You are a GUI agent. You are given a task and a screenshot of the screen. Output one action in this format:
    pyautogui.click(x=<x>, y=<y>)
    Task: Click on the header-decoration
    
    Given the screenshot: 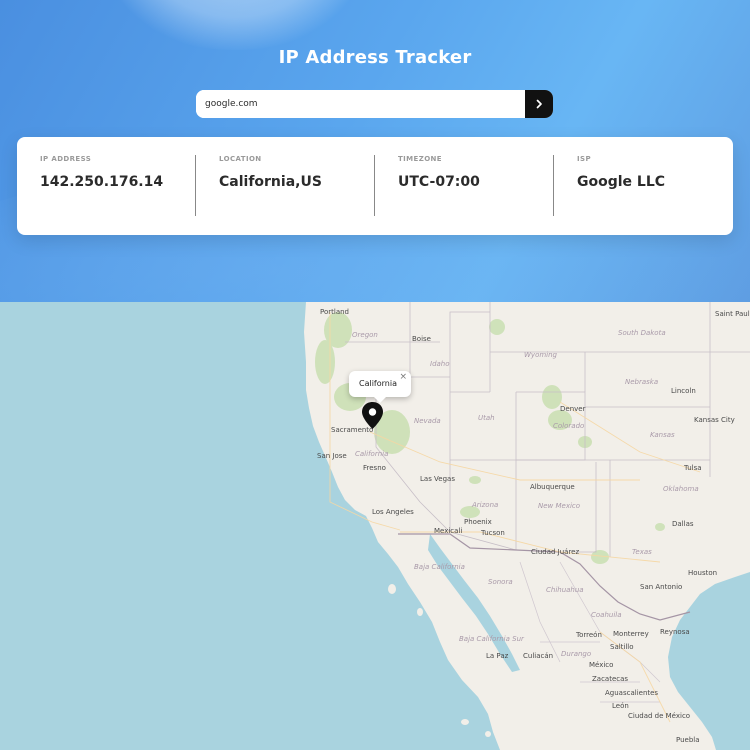 What is the action you would take?
    pyautogui.click(x=235, y=25)
    